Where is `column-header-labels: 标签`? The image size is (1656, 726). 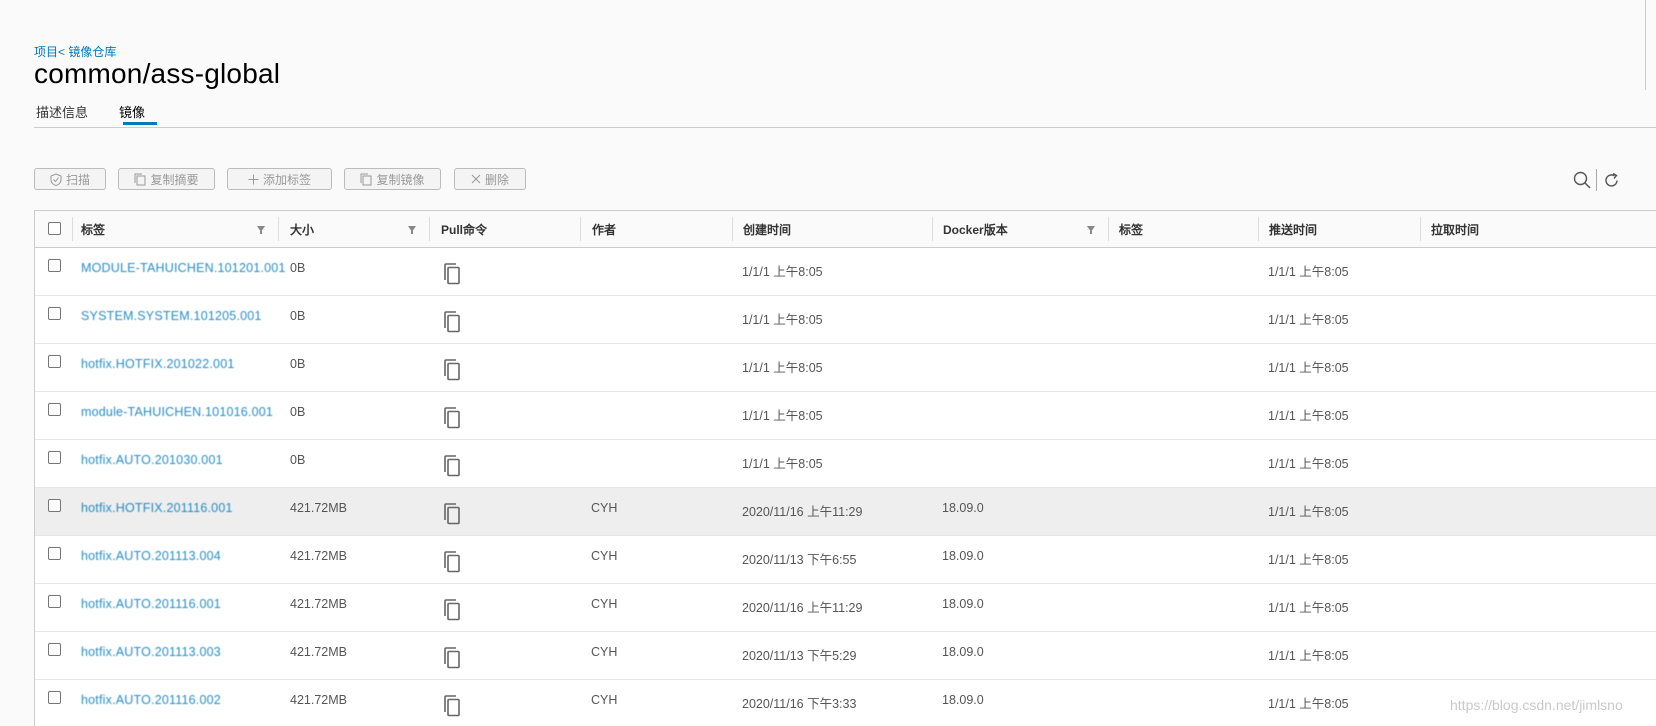
column-header-labels: 标签 is located at coordinates (1184, 229).